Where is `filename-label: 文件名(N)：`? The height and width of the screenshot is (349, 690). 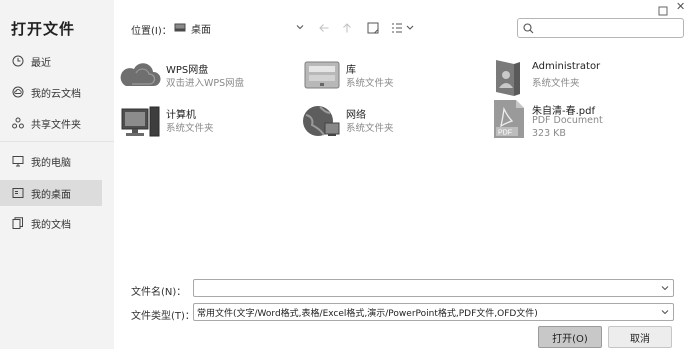
filename-label: 文件名(N)： is located at coordinates (159, 292).